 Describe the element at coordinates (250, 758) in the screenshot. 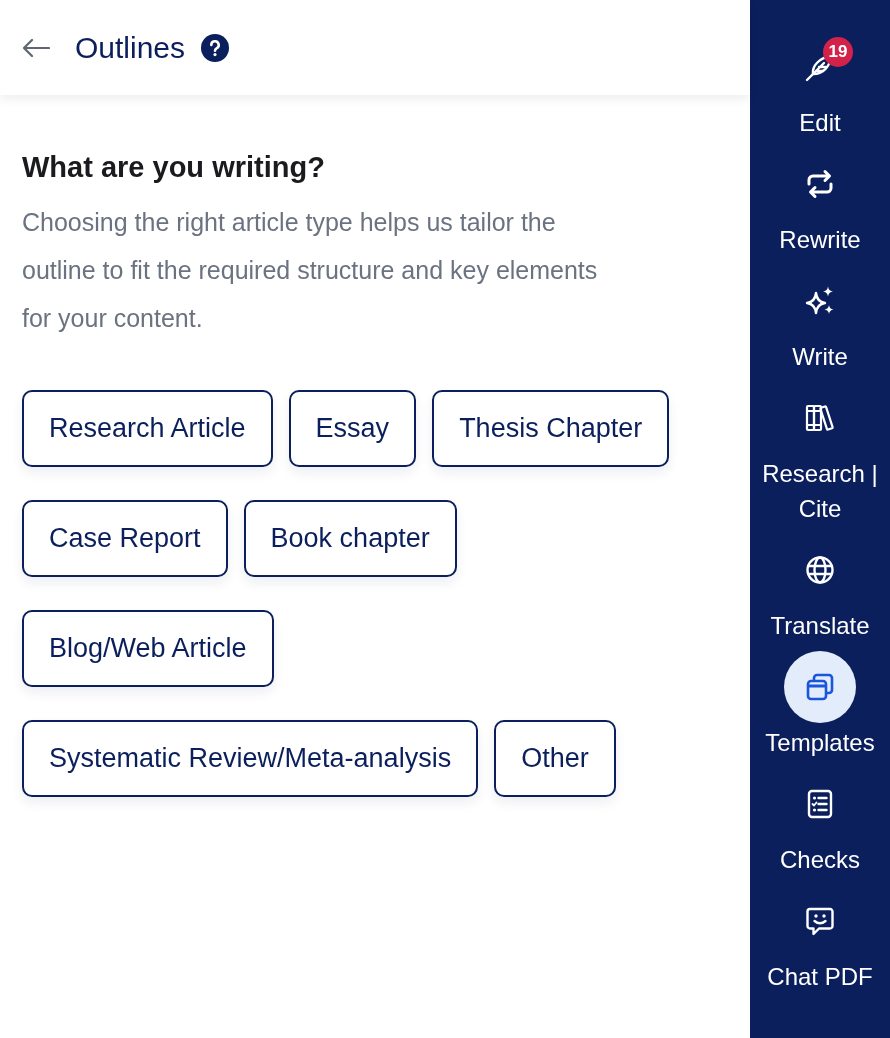

I see `article-type-option: Systematic Review/Meta-analysis` at that location.